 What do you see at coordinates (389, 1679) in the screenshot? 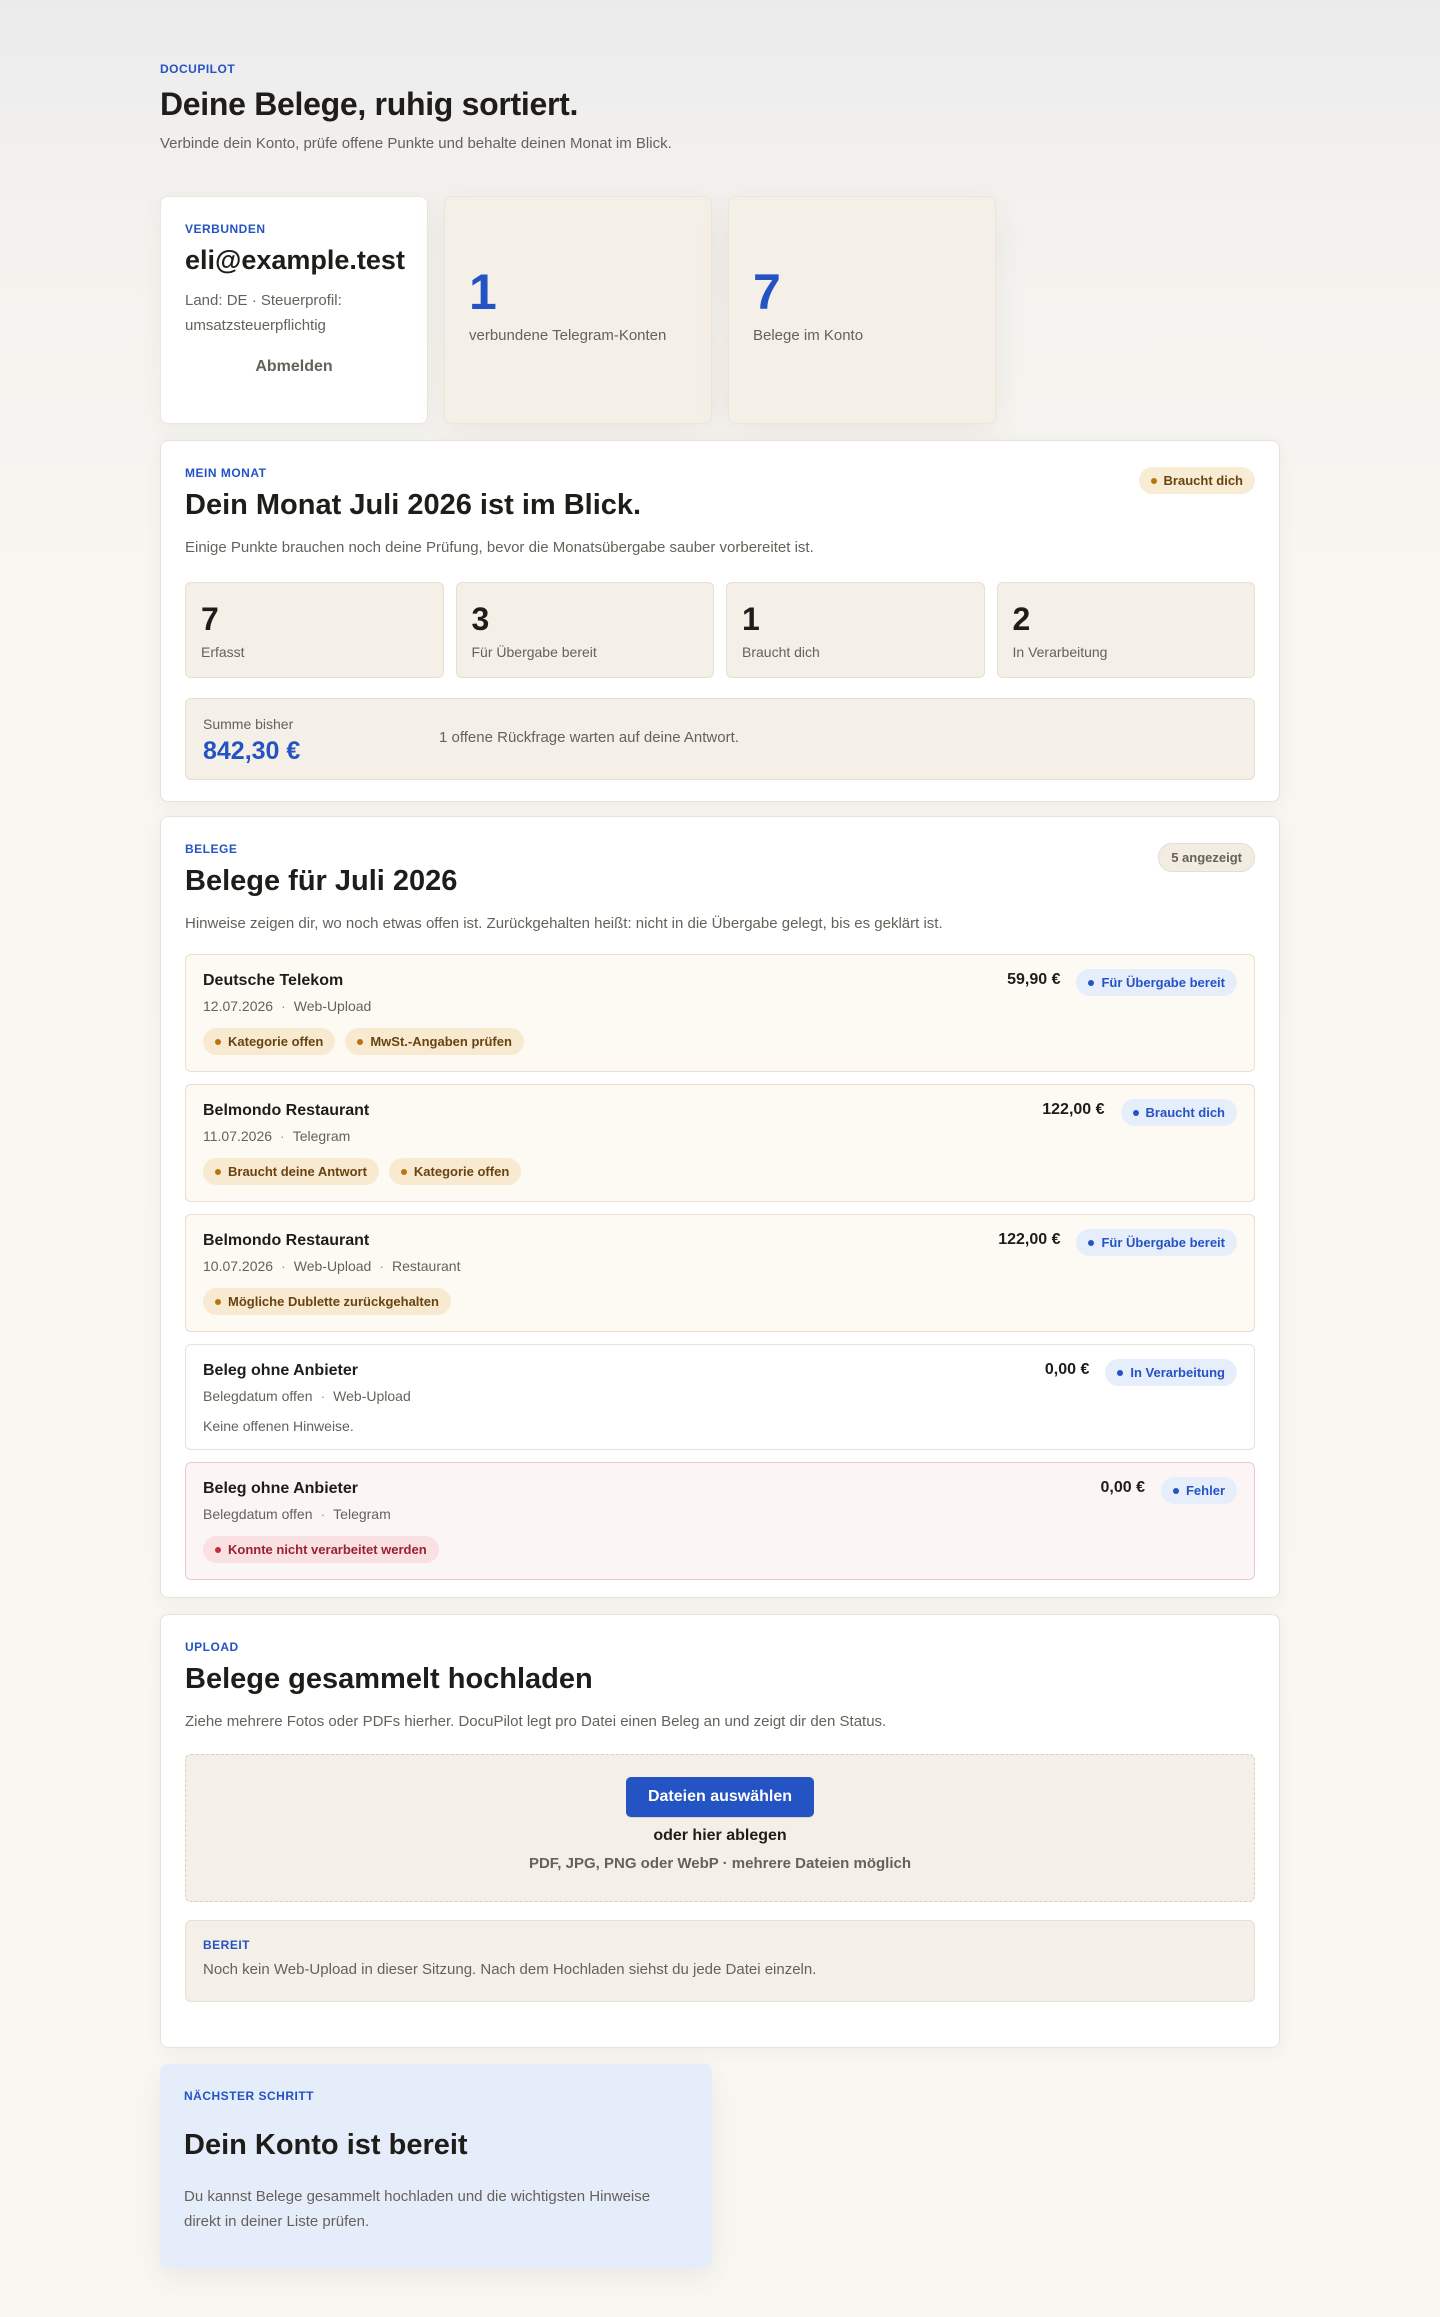
I see `upload-title: Belege gesammelt hochladen` at bounding box center [389, 1679].